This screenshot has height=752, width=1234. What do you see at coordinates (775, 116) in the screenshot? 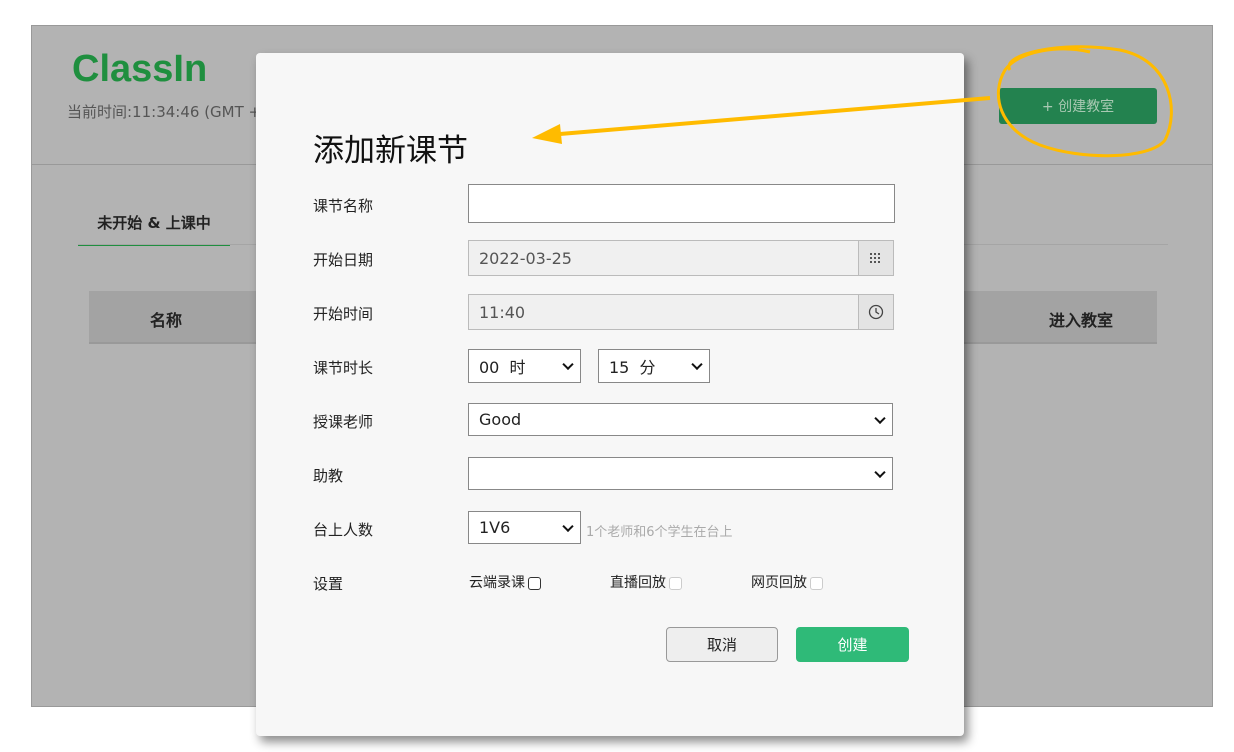
I see `annotation-arrow` at bounding box center [775, 116].